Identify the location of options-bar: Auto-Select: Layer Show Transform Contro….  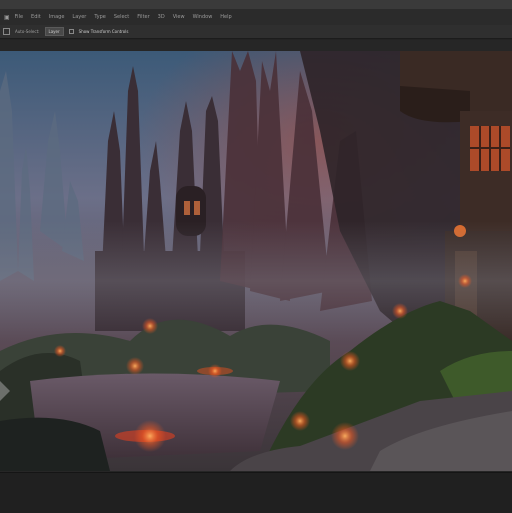
(256, 32).